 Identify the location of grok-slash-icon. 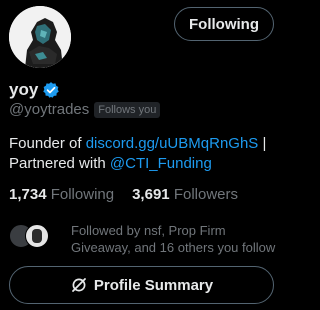
(79, 285).